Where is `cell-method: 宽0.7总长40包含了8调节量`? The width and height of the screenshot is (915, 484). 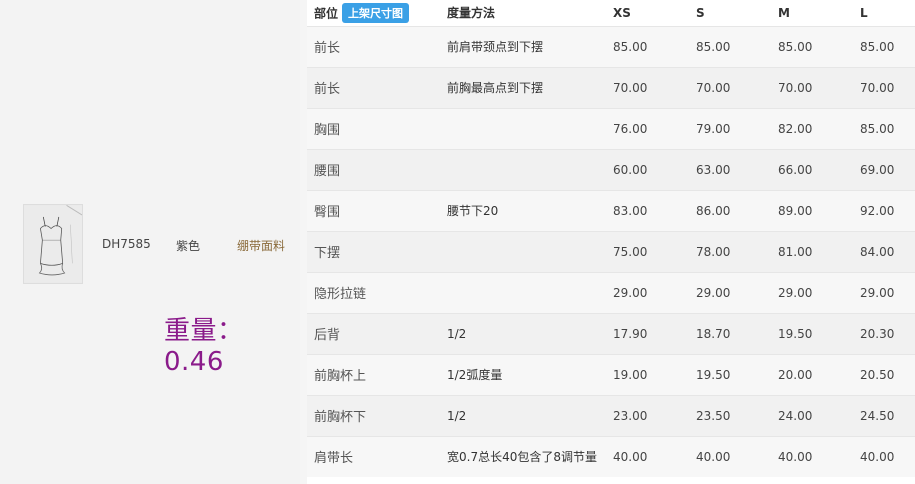
cell-method: 宽0.7总长40包含了8调节量 is located at coordinates (522, 457).